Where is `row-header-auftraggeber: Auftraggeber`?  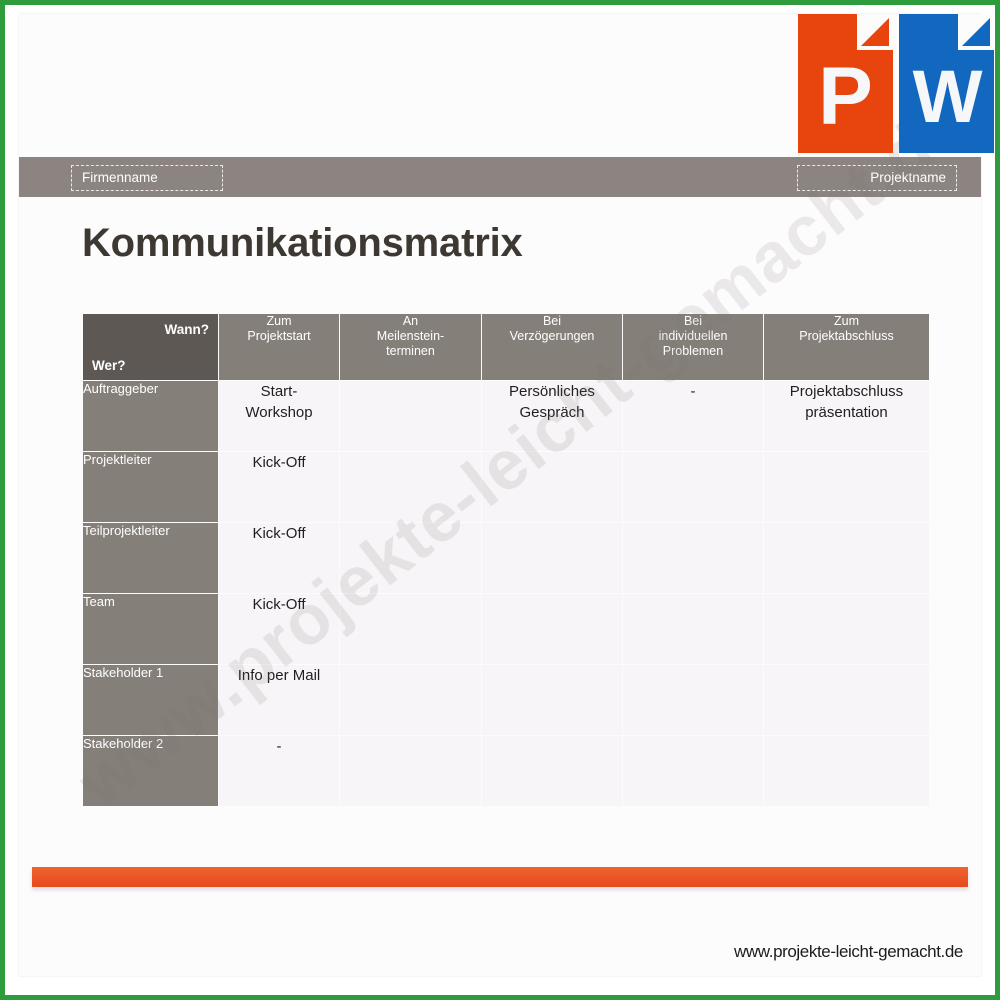
row-header-auftraggeber: Auftraggeber is located at coordinates (150, 416).